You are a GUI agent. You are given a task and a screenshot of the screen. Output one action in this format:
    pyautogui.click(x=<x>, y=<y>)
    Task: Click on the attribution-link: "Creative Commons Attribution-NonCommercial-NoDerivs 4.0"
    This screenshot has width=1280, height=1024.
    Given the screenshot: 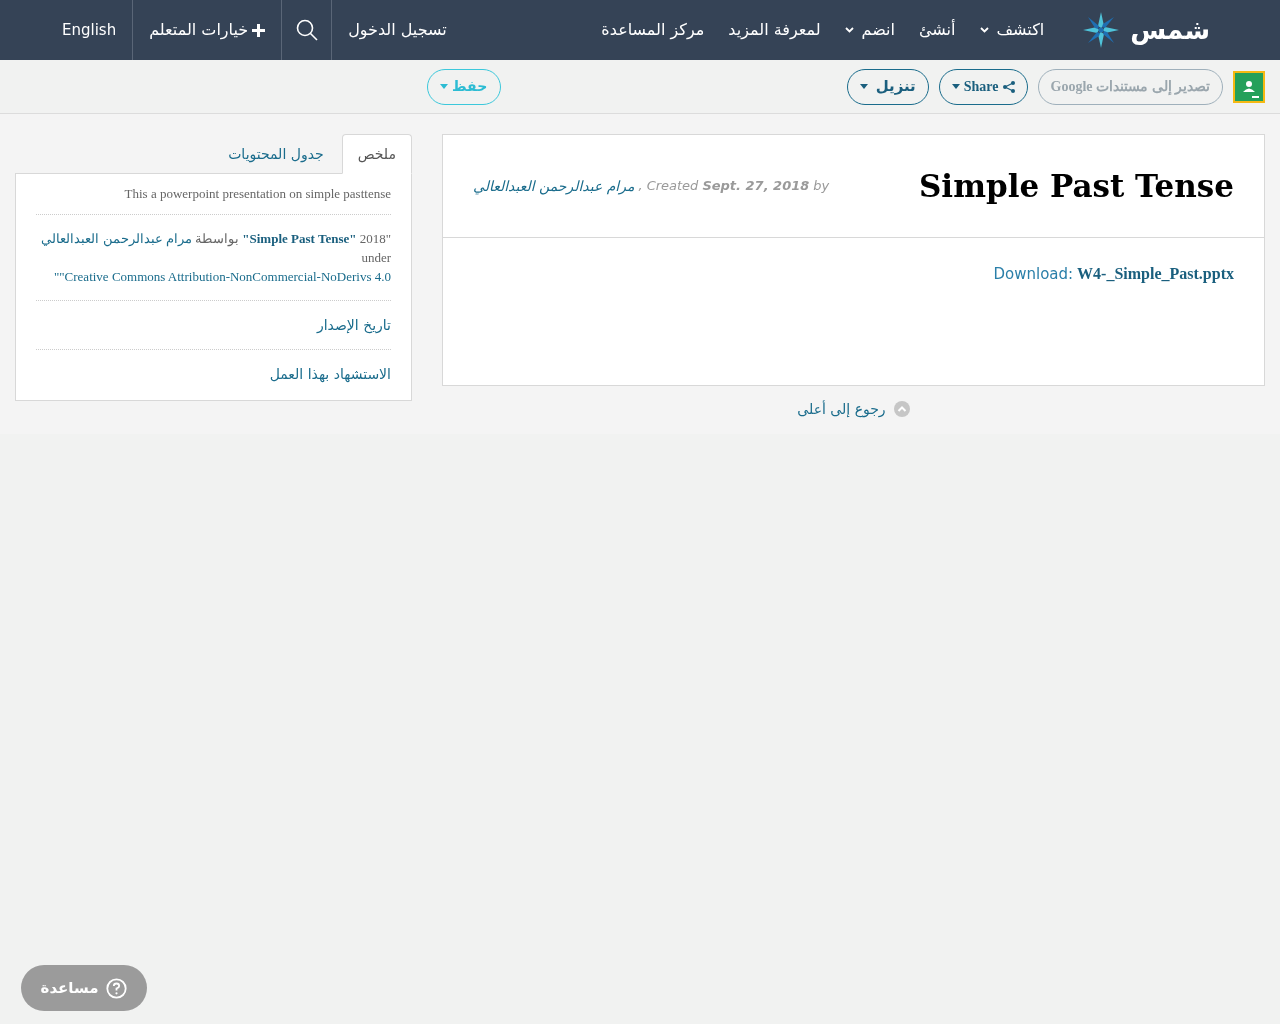 What is the action you would take?
    pyautogui.click(x=222, y=276)
    